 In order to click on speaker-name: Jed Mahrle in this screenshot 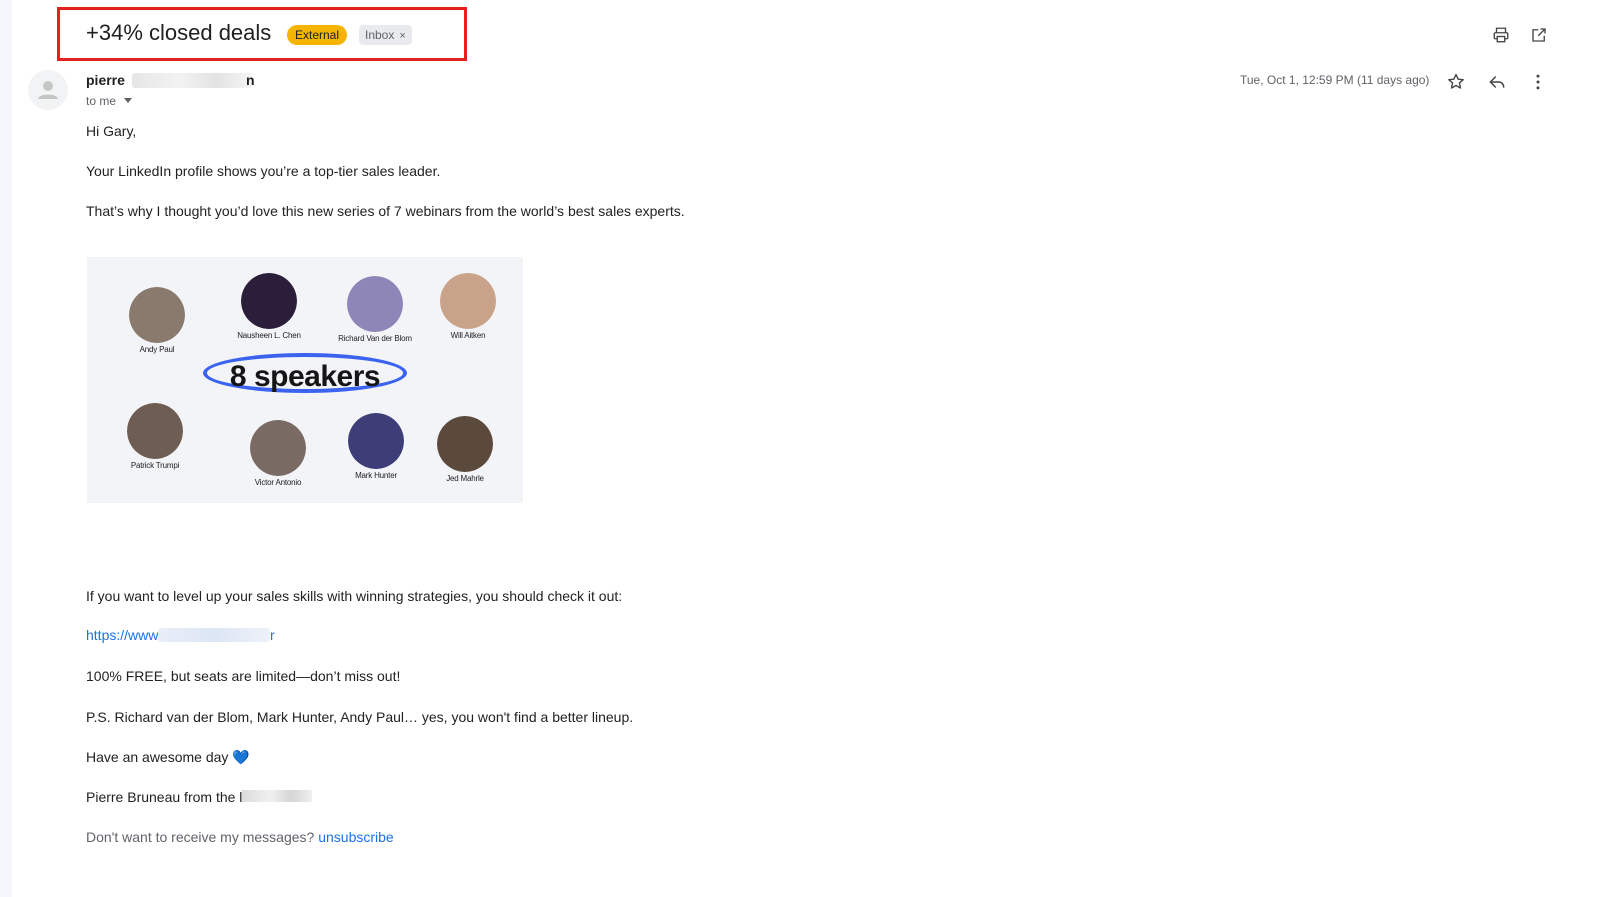, I will do `click(465, 478)`.